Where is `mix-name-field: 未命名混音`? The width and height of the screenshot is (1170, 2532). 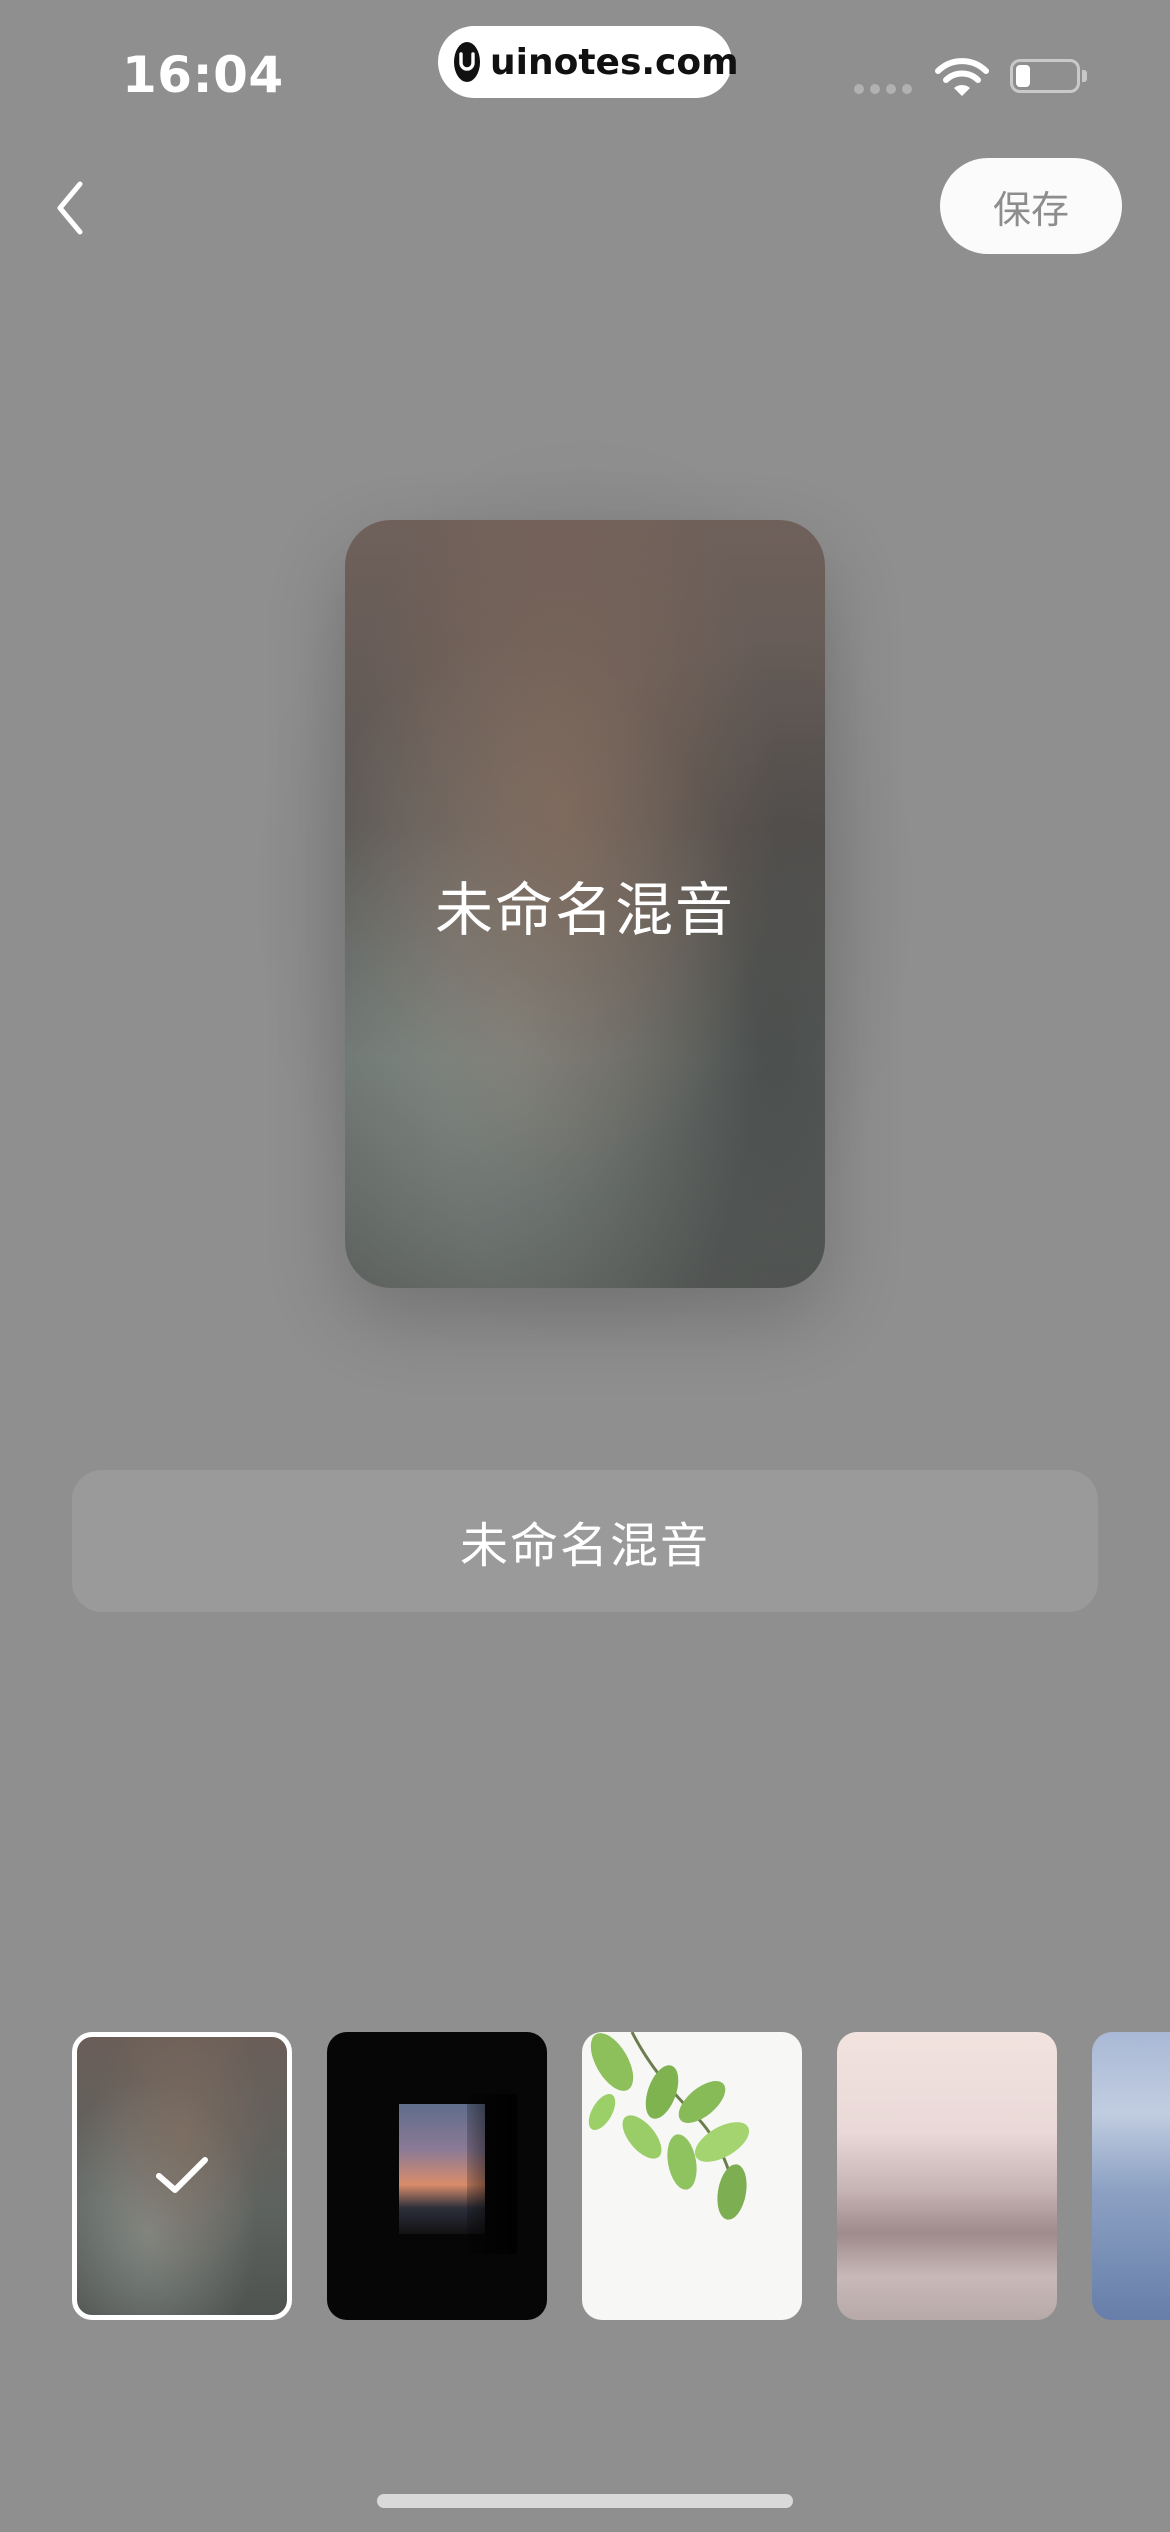 mix-name-field: 未命名混音 is located at coordinates (585, 1541).